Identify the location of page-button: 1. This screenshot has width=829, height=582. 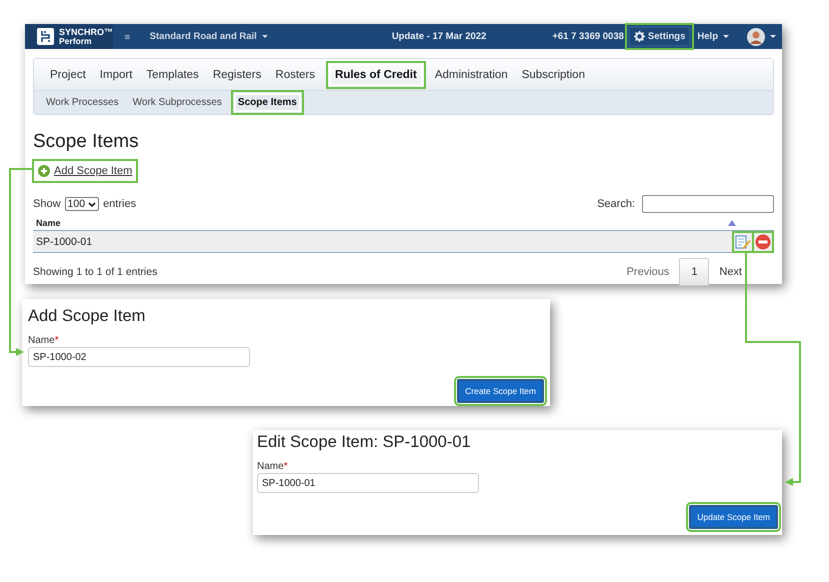
(694, 272).